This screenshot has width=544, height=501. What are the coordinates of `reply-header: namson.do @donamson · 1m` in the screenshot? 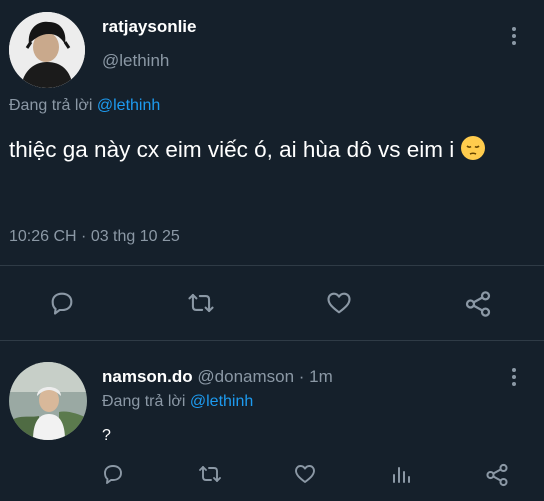 It's located at (217, 377).